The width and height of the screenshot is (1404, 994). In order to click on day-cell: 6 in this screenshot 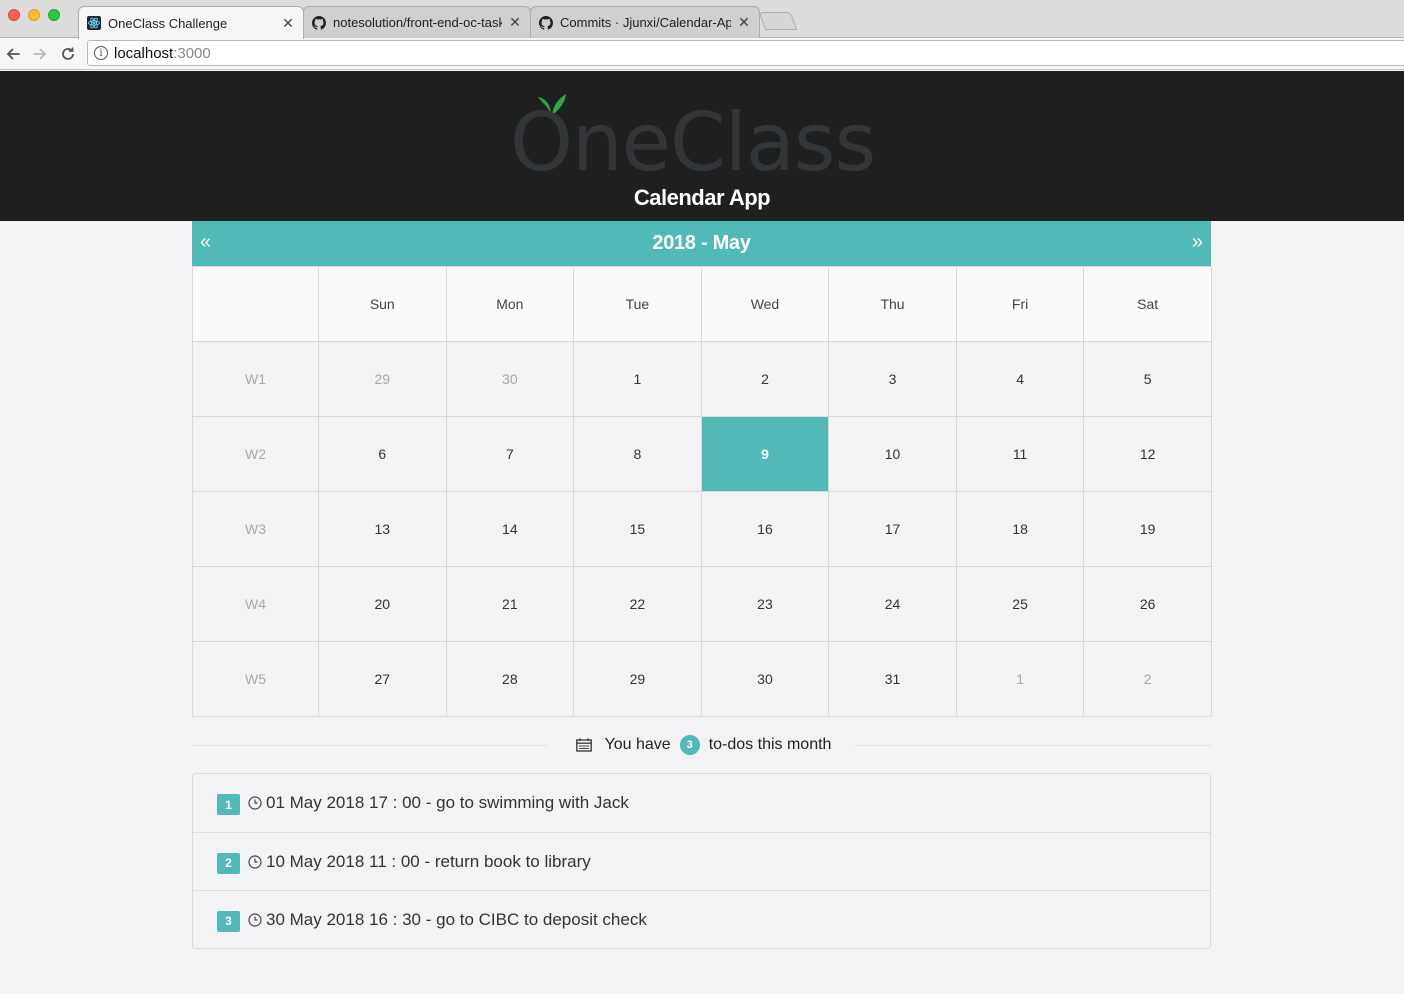, I will do `click(382, 454)`.